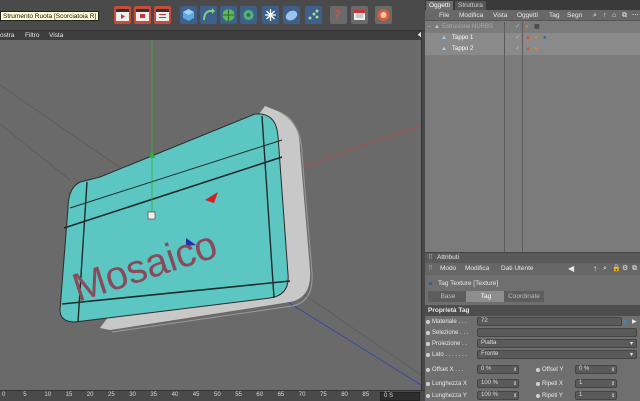 The image size is (640, 401). Describe the element at coordinates (486, 296) in the screenshot. I see `tab-tag: Tag` at that location.